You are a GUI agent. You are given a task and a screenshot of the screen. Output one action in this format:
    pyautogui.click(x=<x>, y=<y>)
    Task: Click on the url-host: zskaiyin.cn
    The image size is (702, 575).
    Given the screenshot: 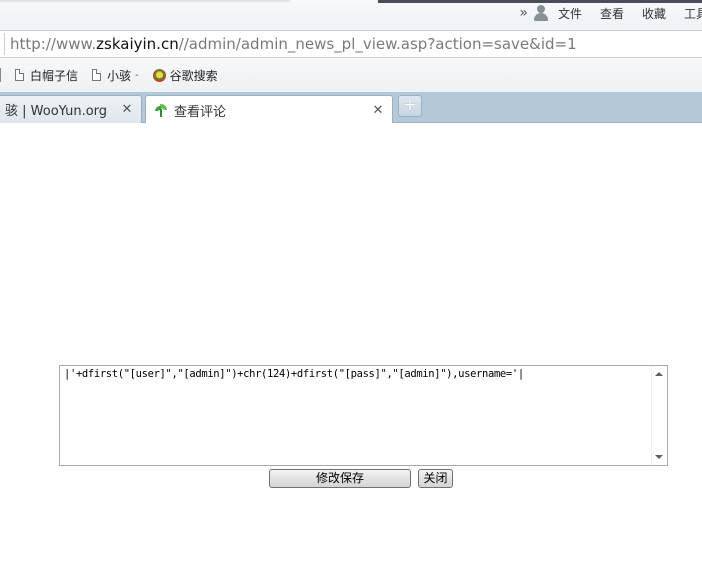 What is the action you would take?
    pyautogui.click(x=137, y=44)
    